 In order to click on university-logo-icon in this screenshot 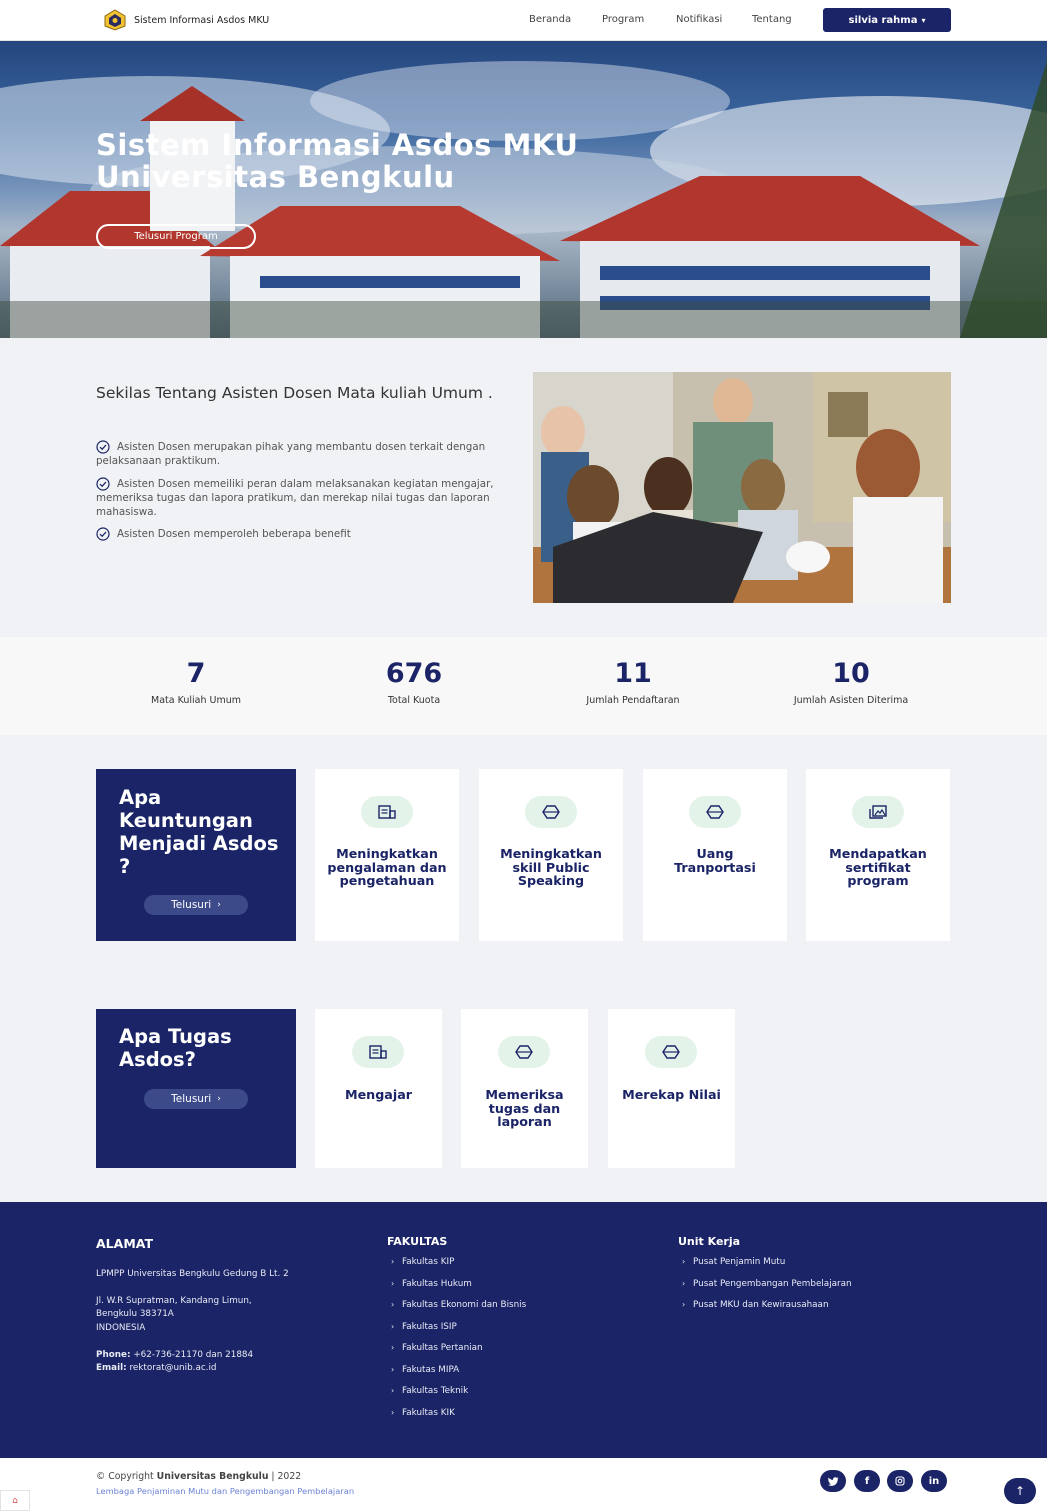, I will do `click(115, 20)`.